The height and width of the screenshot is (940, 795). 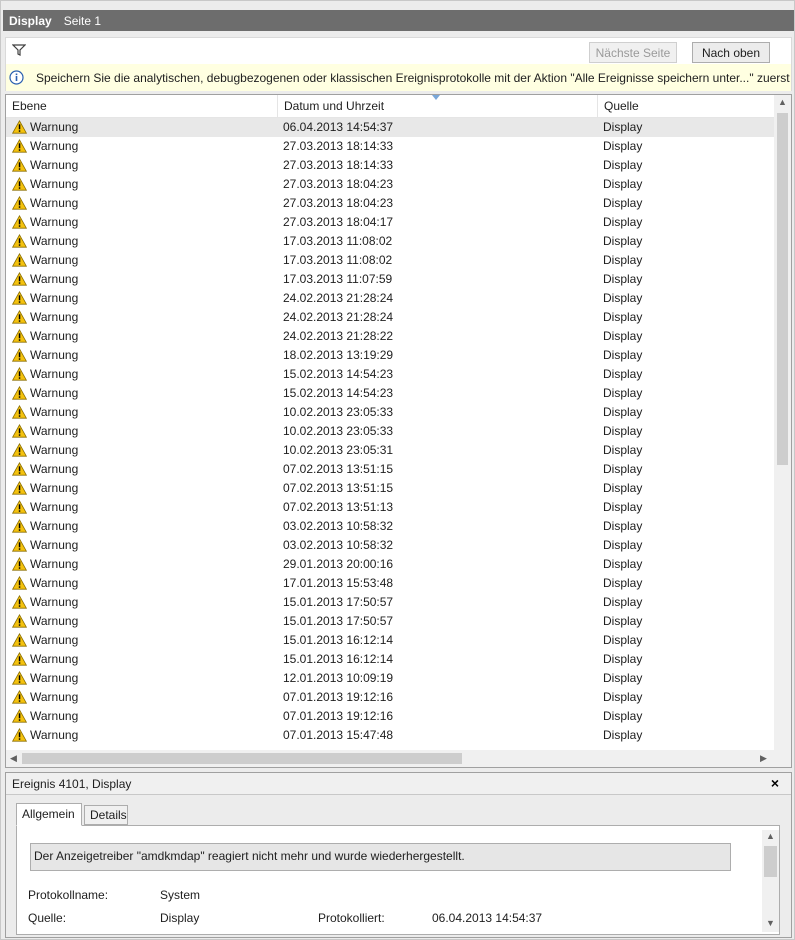 I want to click on tab-details: Details, so click(x=106, y=815).